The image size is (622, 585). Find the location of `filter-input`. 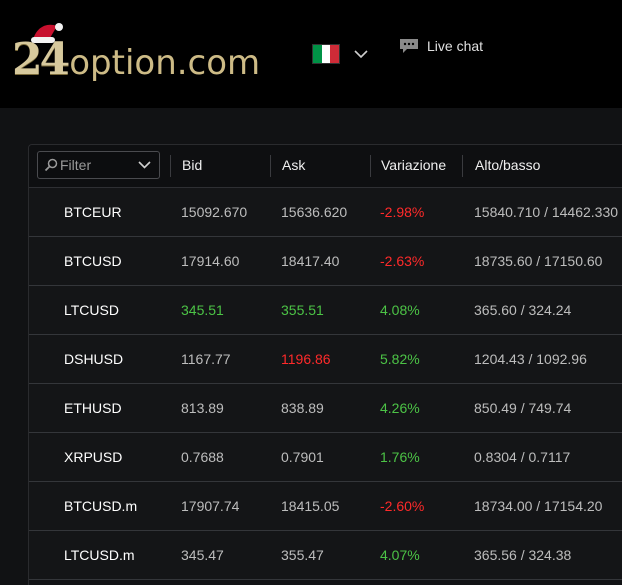

filter-input is located at coordinates (95, 165).